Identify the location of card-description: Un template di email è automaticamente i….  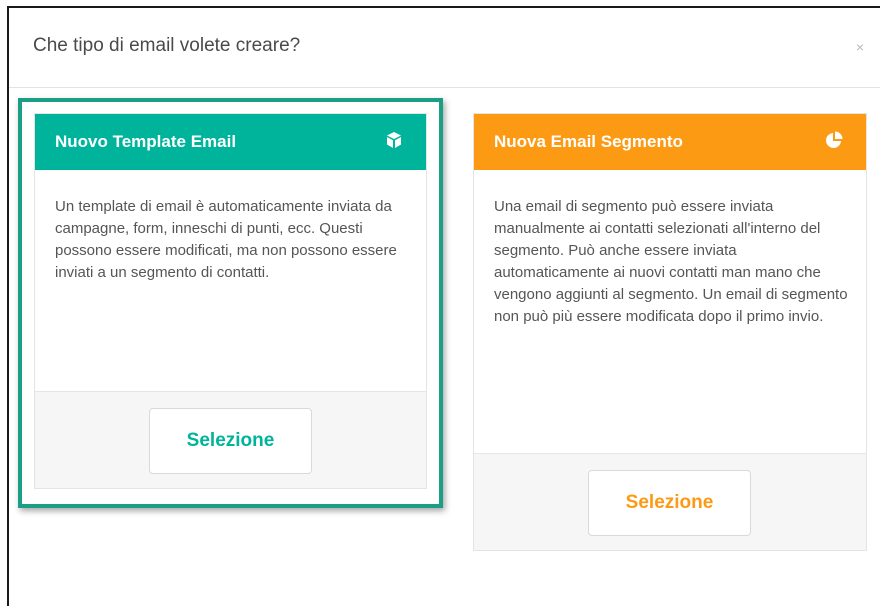
(226, 239).